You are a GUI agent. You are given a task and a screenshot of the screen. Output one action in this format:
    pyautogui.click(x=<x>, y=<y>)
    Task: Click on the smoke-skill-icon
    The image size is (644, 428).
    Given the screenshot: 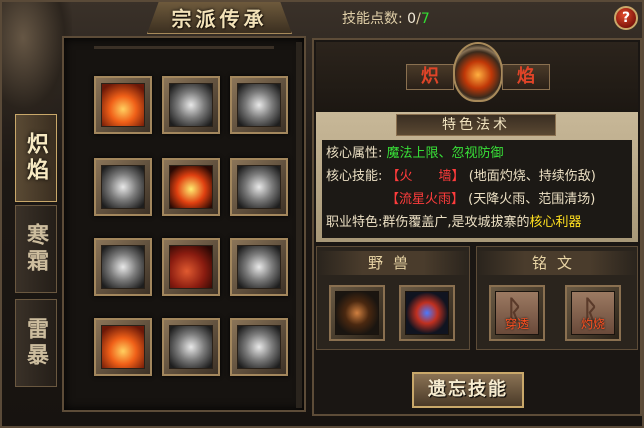 What is the action you would take?
    pyautogui.click(x=259, y=187)
    